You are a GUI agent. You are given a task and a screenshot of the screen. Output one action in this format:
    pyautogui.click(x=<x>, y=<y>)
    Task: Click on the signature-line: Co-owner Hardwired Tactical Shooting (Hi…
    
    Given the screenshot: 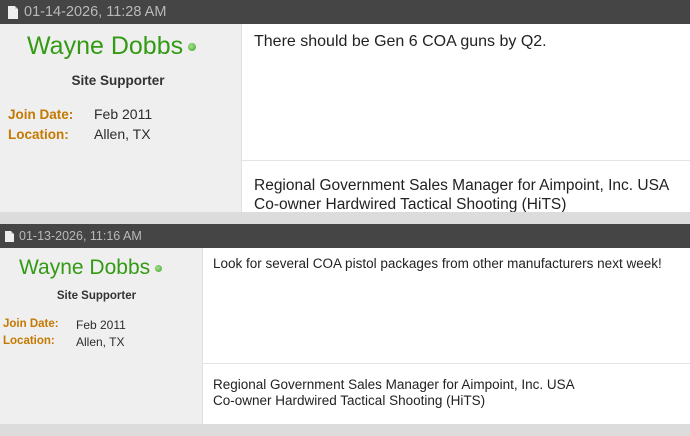 What is the action you would take?
    pyautogui.click(x=349, y=401)
    